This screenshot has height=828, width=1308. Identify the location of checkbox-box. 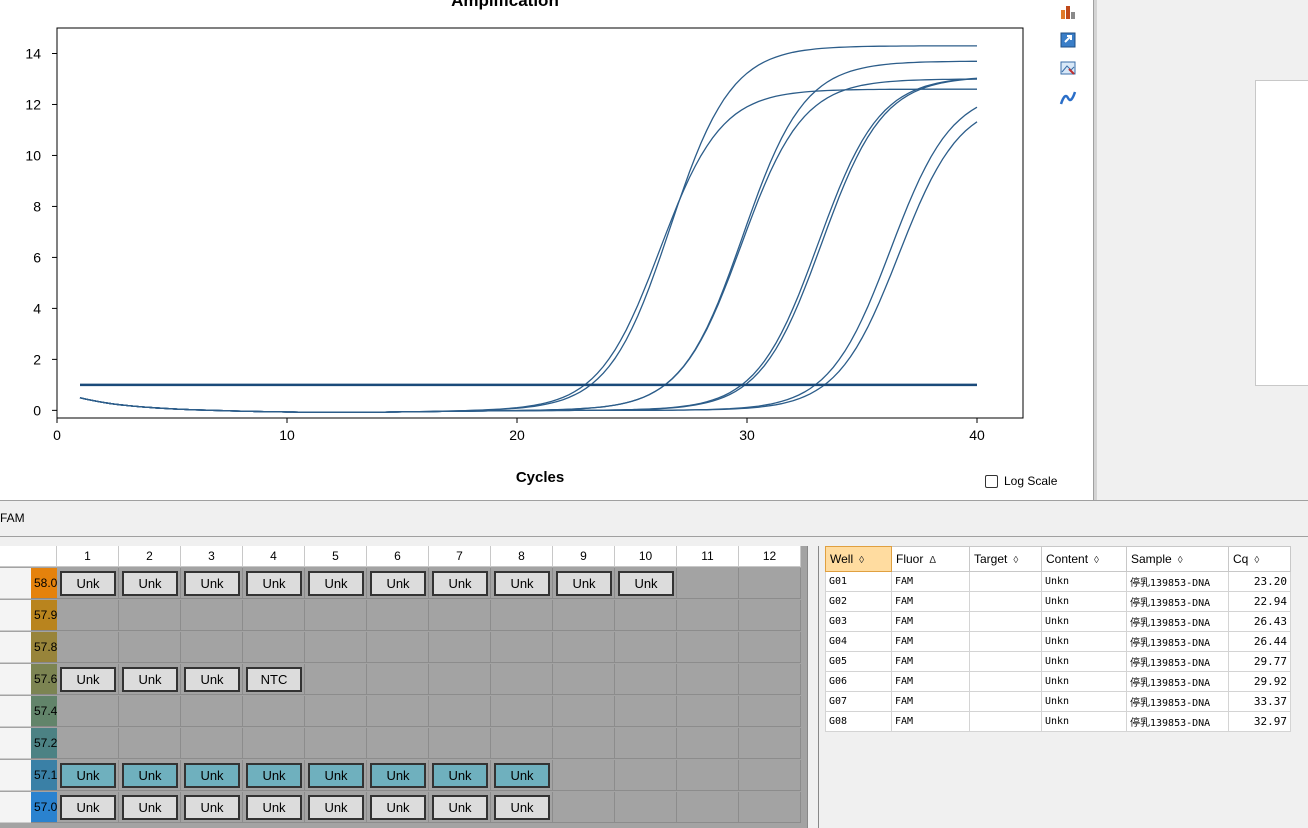
(991, 481).